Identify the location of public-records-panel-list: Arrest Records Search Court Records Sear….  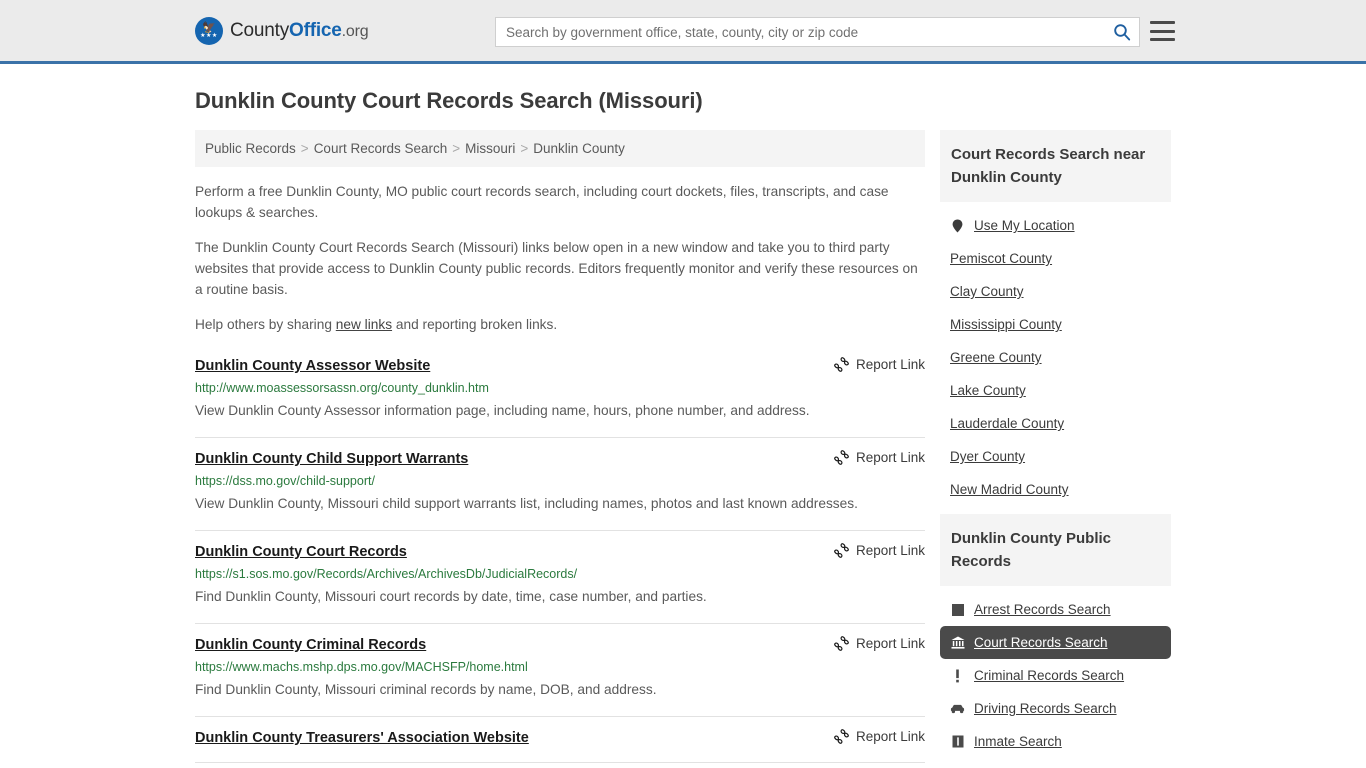
(1055, 672).